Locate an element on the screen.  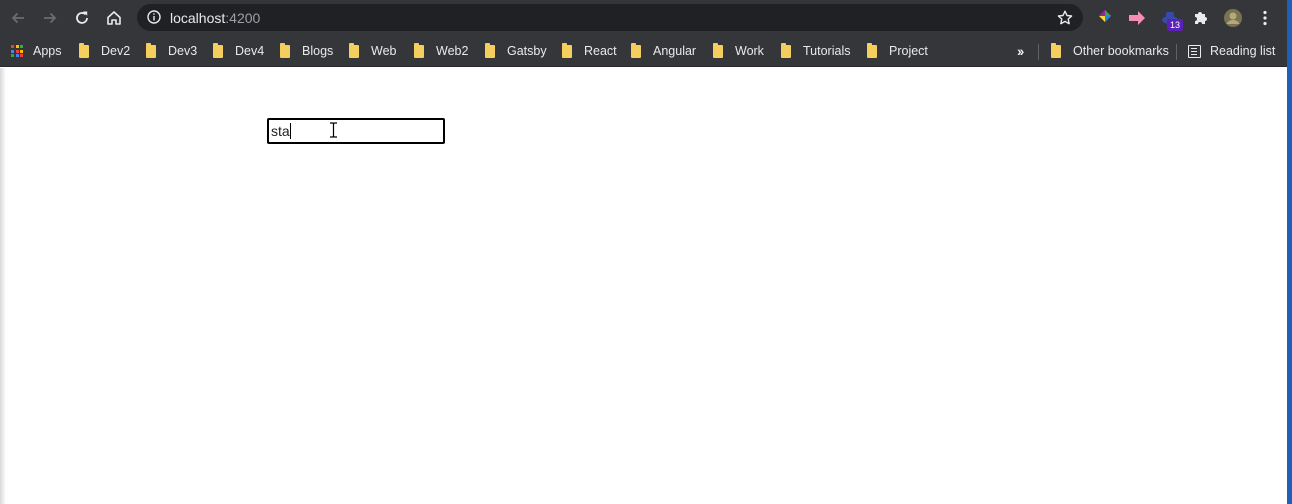
extension-badge: 13 is located at coordinates (1175, 25).